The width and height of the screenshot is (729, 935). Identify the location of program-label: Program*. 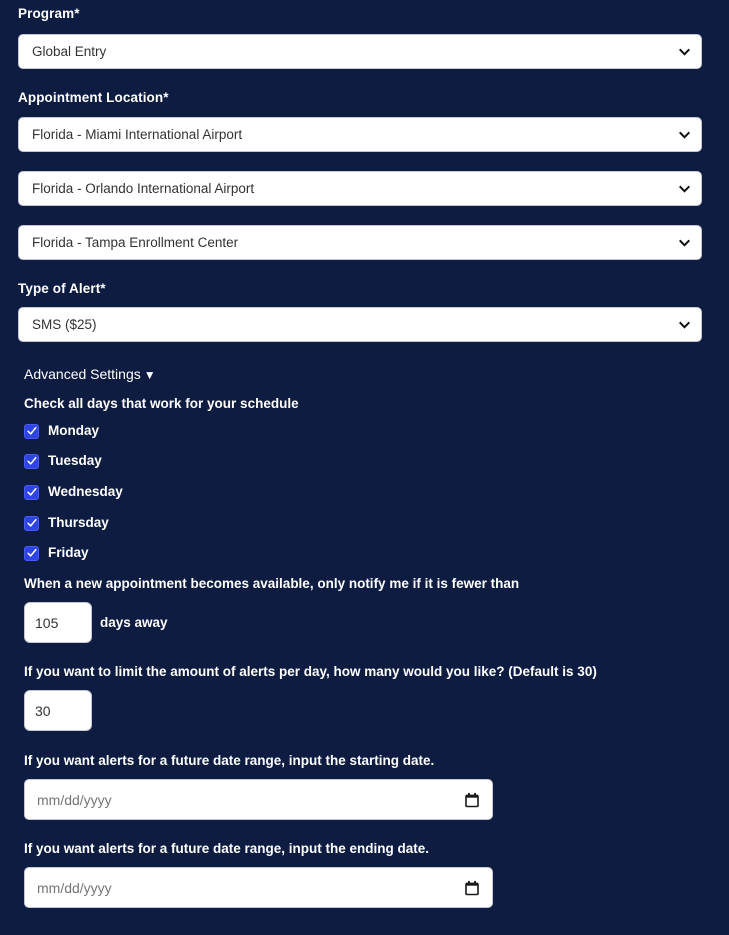
(49, 13).